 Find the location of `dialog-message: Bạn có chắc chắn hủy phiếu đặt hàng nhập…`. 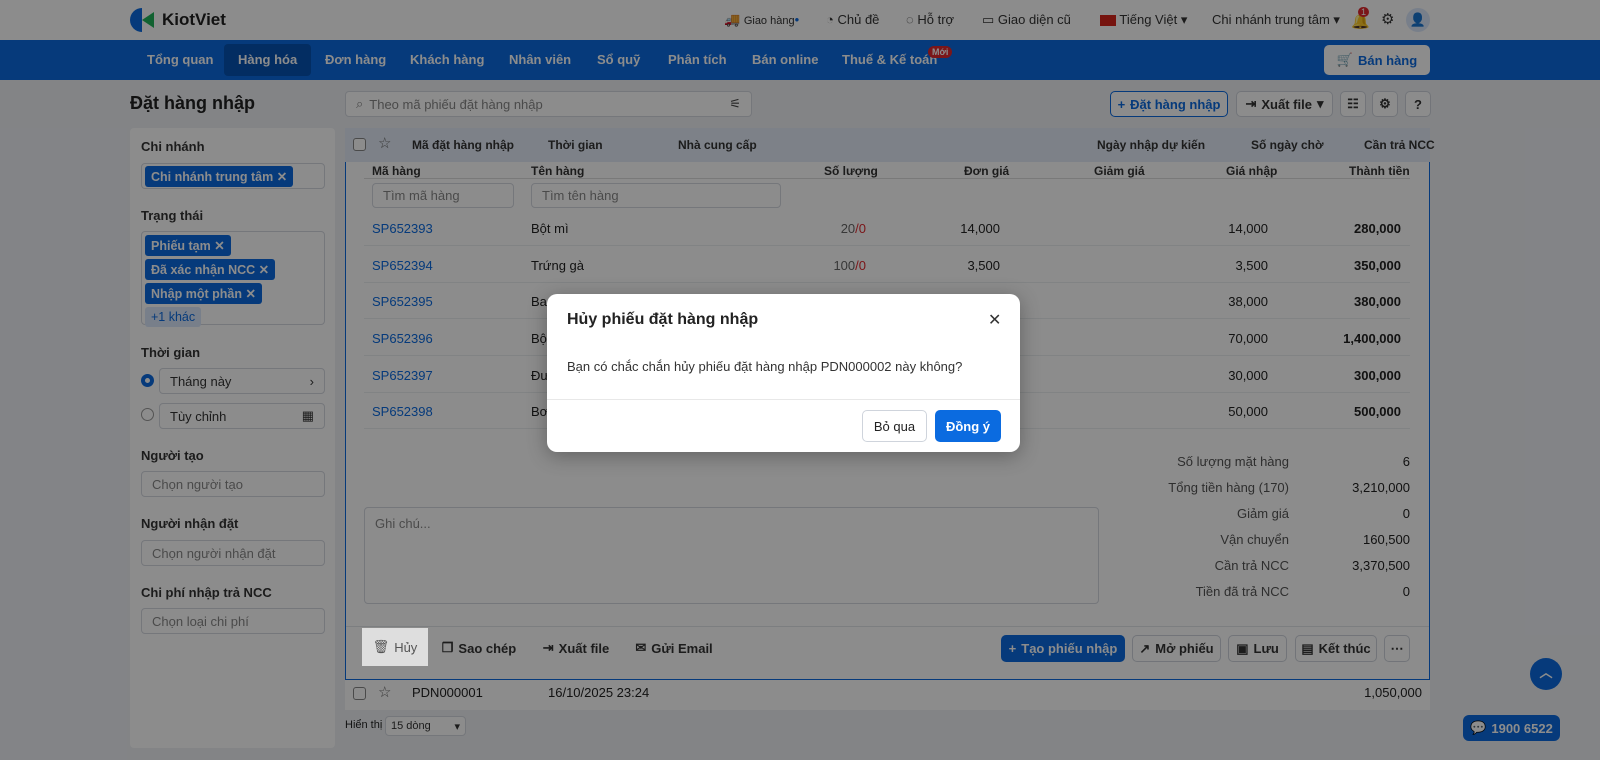

dialog-message: Bạn có chắc chắn hủy phiếu đặt hàng nhập… is located at coordinates (765, 366).